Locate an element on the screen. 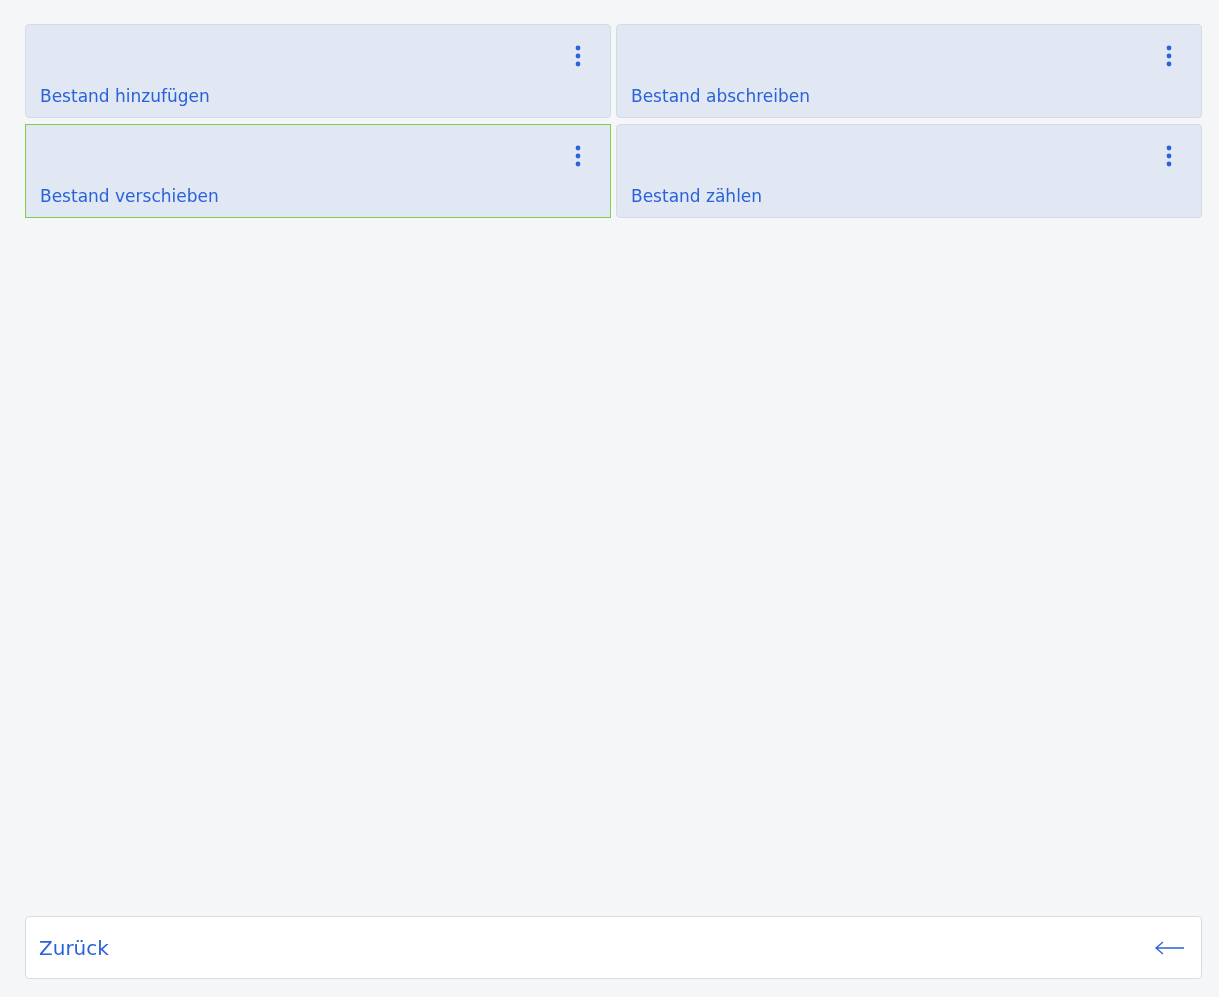 Image resolution: width=1219 pixels, height=997 pixels. tile-label: Bestand verschieben is located at coordinates (129, 196).